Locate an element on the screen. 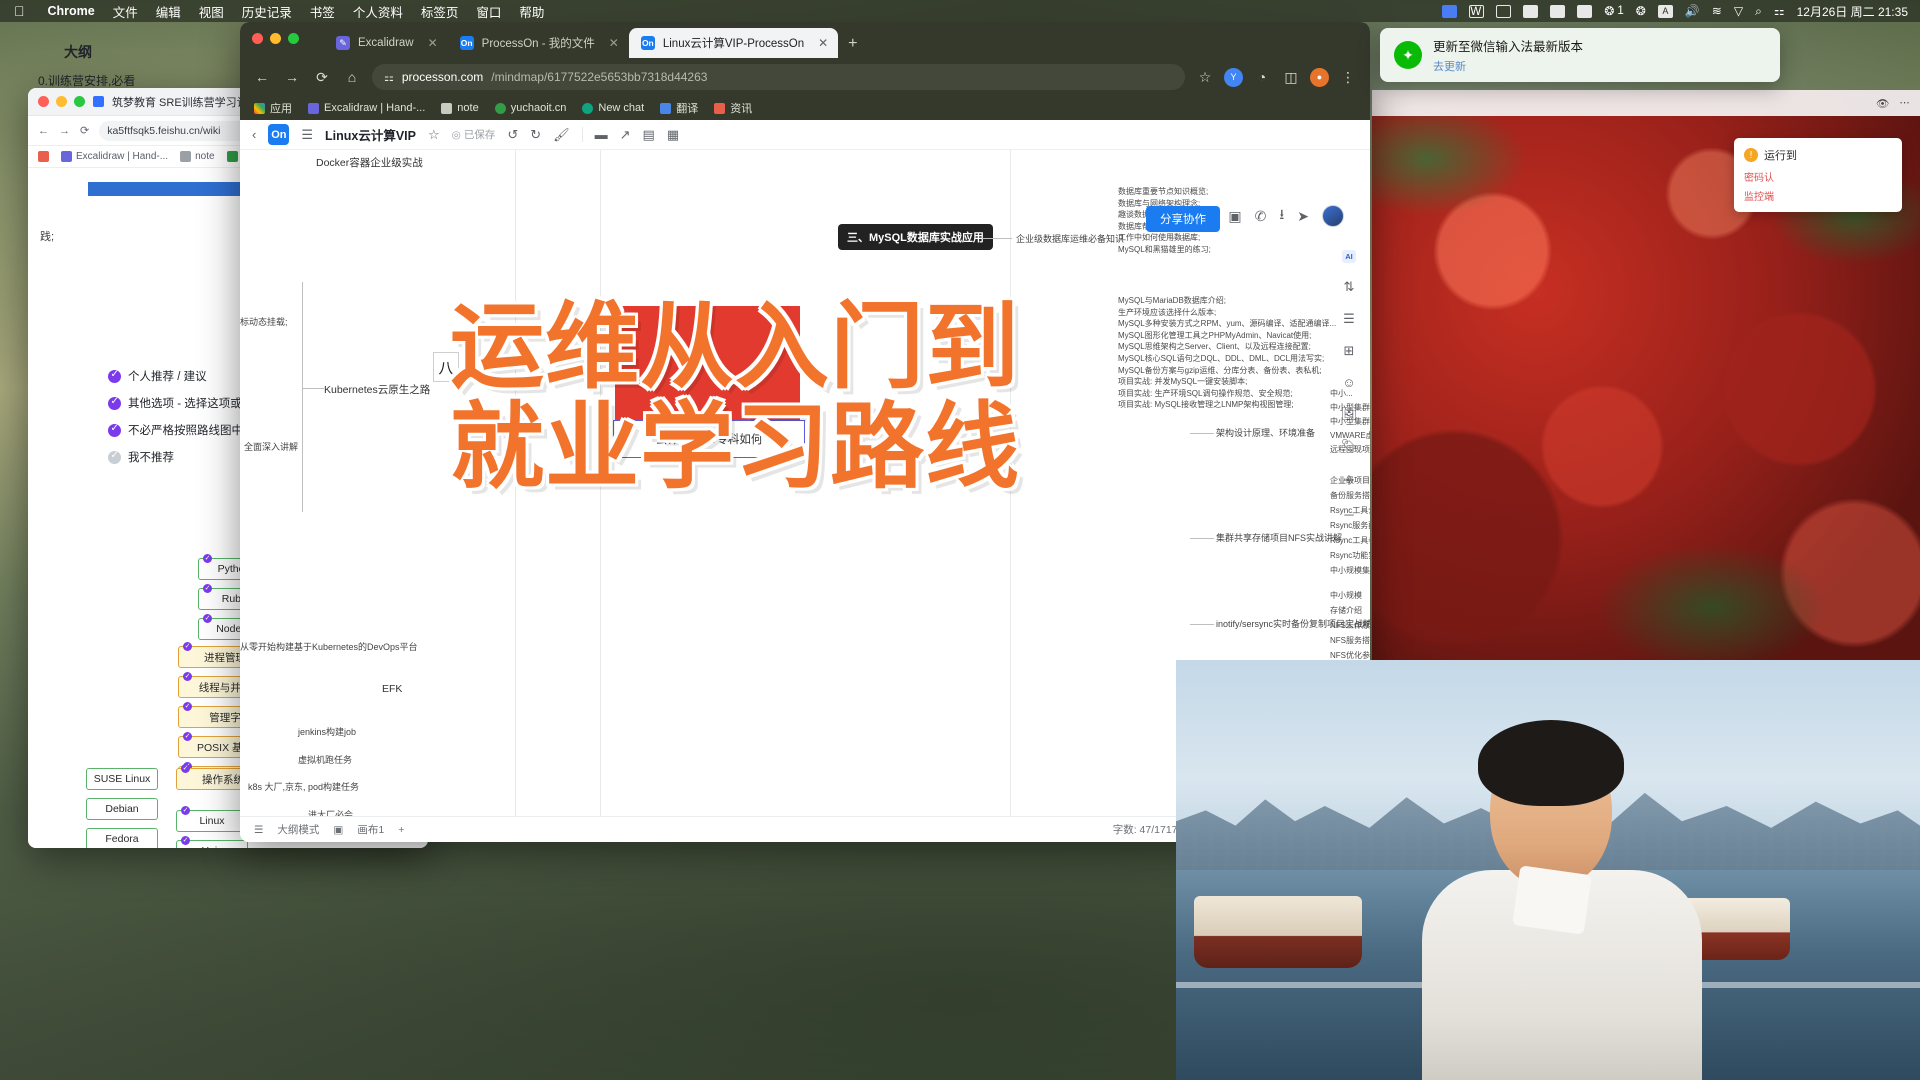 This screenshot has height=1080, width=1920. menu-window: 窗口 is located at coordinates (488, 11).